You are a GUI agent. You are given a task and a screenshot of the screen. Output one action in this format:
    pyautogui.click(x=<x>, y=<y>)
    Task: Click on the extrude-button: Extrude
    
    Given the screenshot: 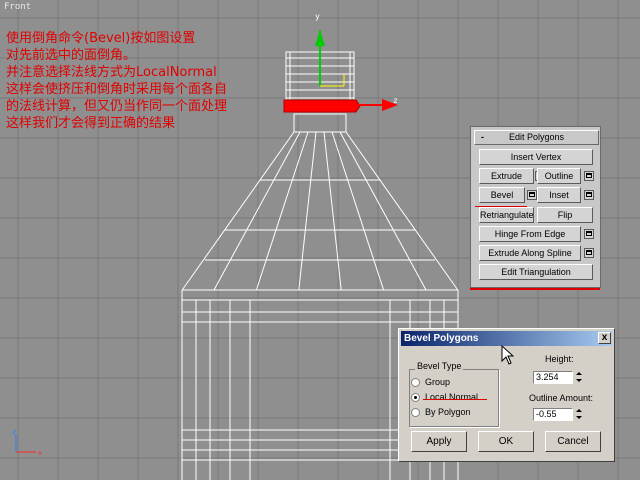 What is the action you would take?
    pyautogui.click(x=506, y=176)
    